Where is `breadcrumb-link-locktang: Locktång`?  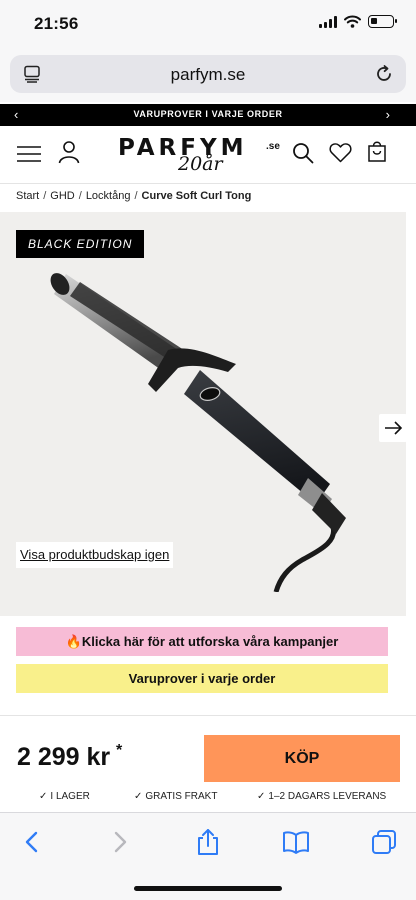
breadcrumb-link-locktang: Locktång is located at coordinates (108, 196).